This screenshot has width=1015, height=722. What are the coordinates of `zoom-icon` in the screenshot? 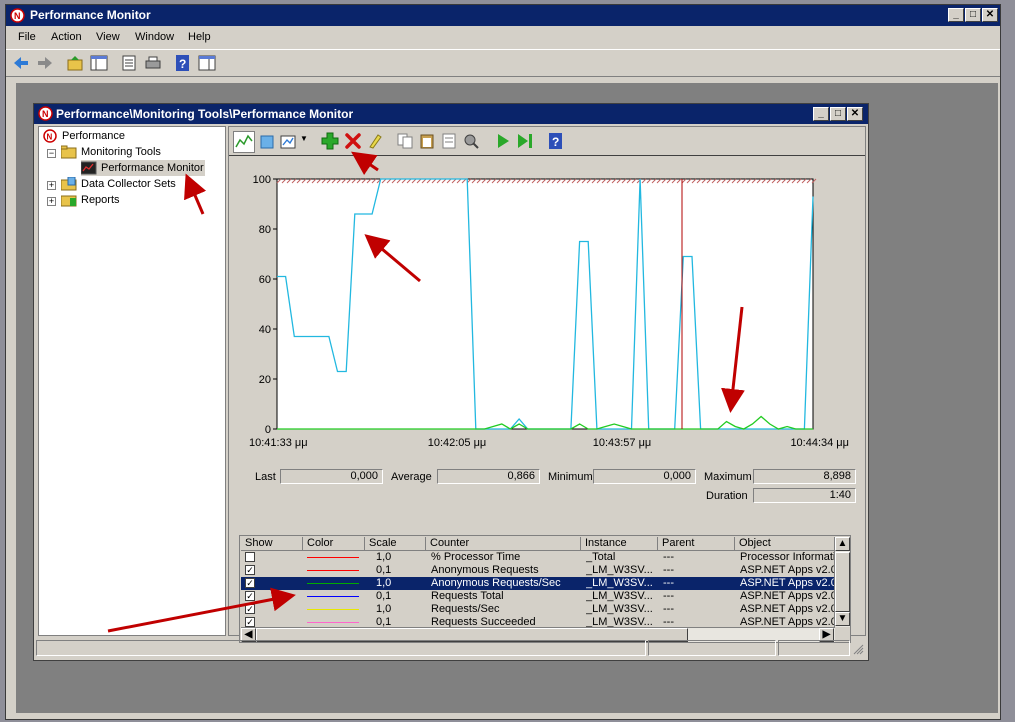 It's located at (471, 141).